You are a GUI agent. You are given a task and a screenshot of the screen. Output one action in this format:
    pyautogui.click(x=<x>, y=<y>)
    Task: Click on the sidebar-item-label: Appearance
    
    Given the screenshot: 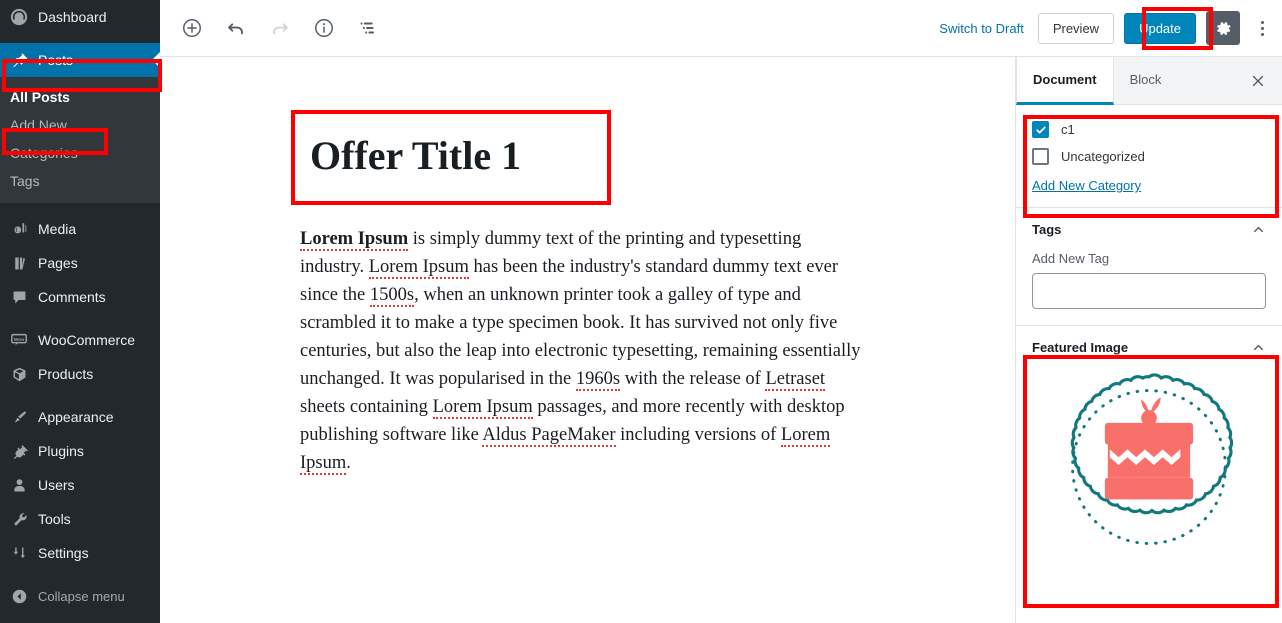 What is the action you would take?
    pyautogui.click(x=76, y=417)
    